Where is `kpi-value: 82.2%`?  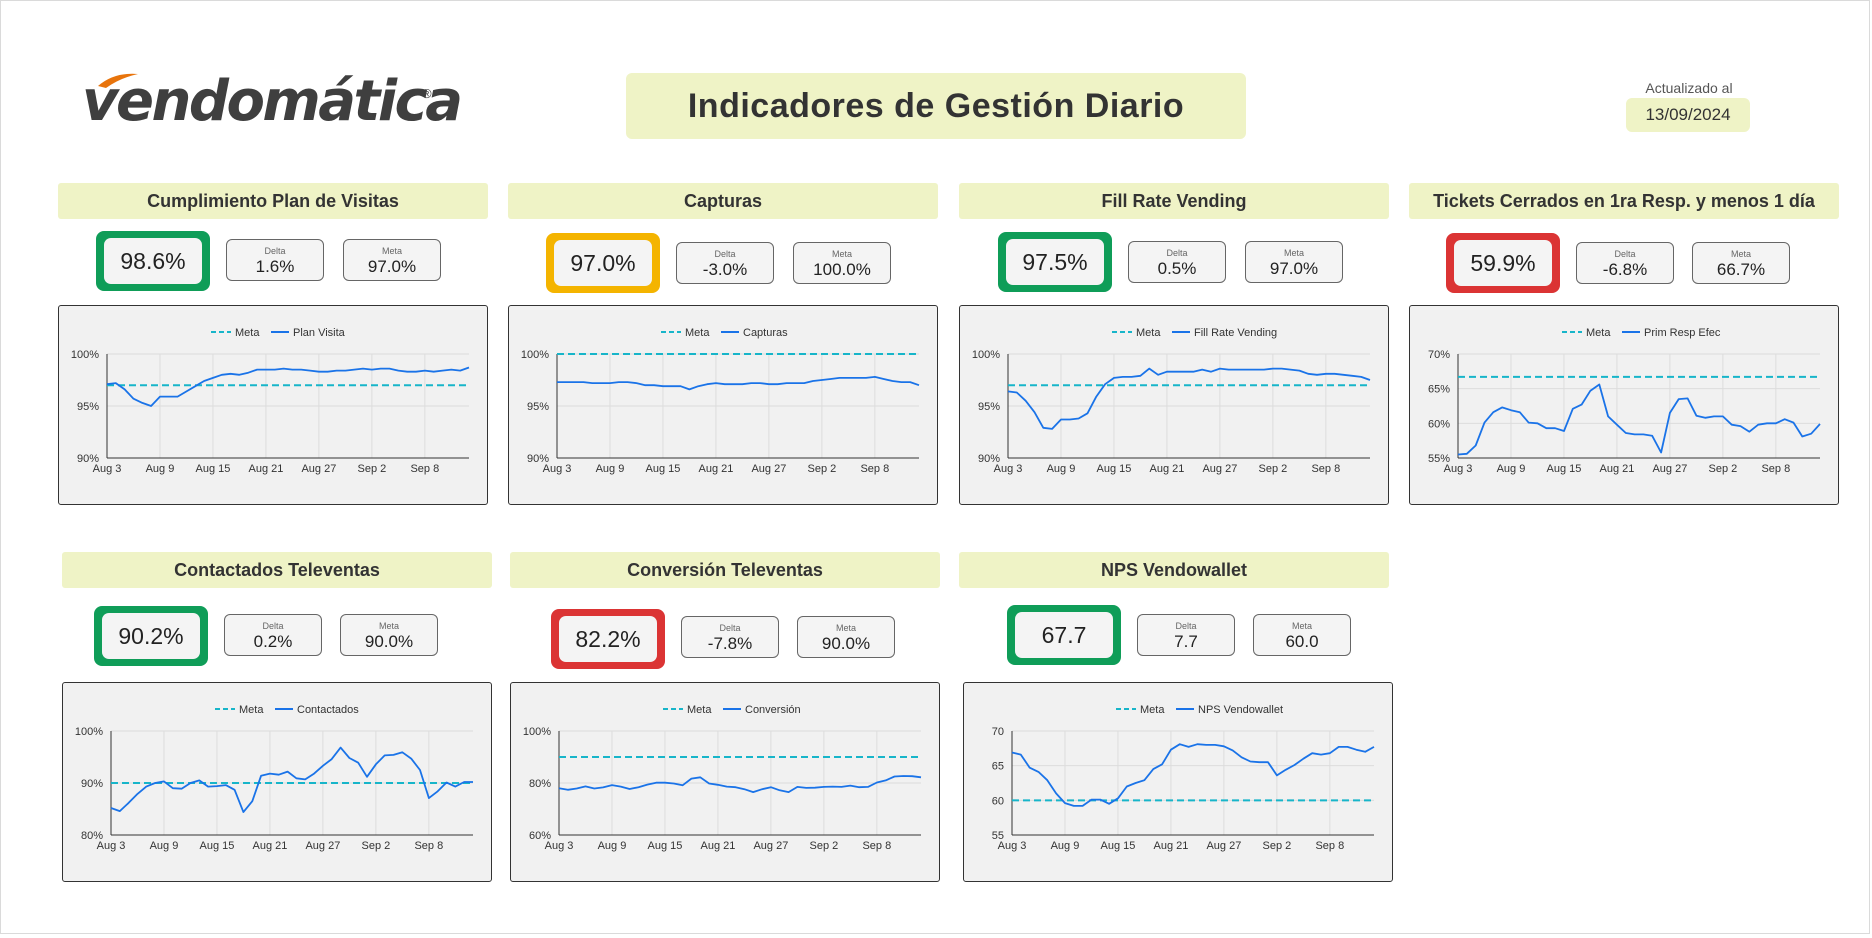
kpi-value: 82.2% is located at coordinates (608, 639).